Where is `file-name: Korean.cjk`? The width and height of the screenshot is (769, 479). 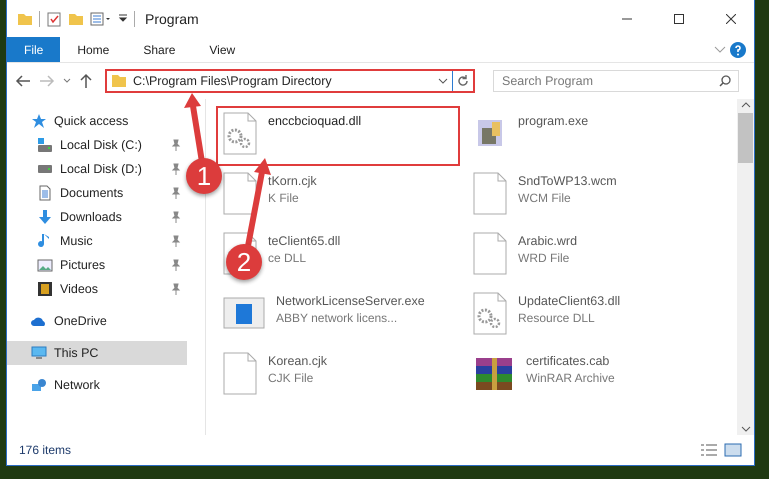
file-name: Korean.cjk is located at coordinates (298, 361).